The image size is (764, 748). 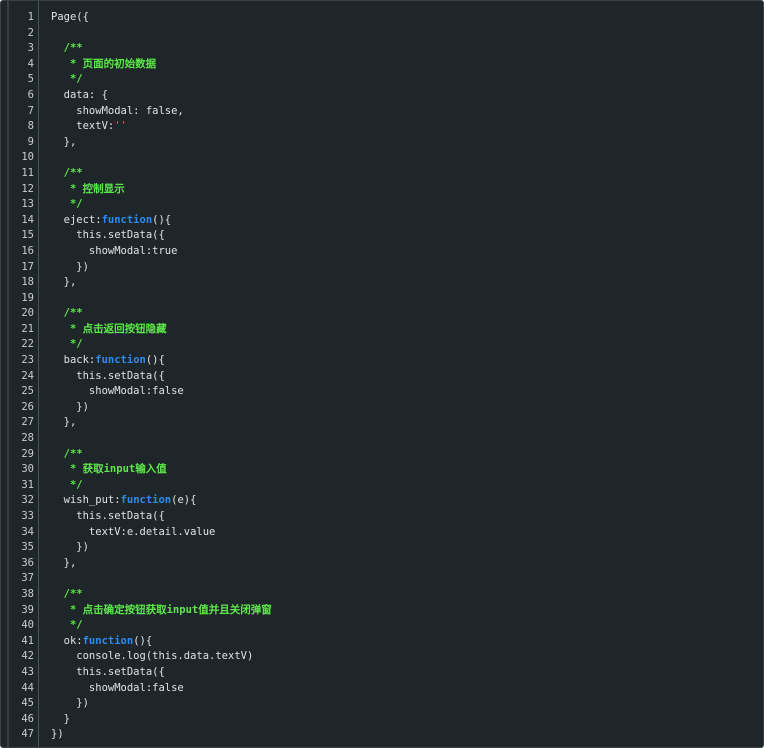 I want to click on code-line: wish_put:function(e){, so click(x=404, y=501).